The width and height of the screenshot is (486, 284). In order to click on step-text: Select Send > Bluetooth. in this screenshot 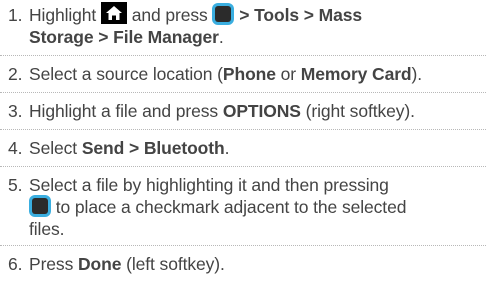, I will do `click(129, 148)`.